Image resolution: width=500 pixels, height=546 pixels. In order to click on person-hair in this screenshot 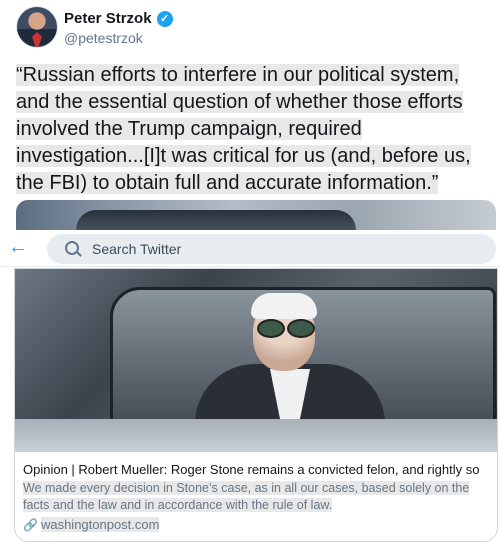, I will do `click(284, 306)`.